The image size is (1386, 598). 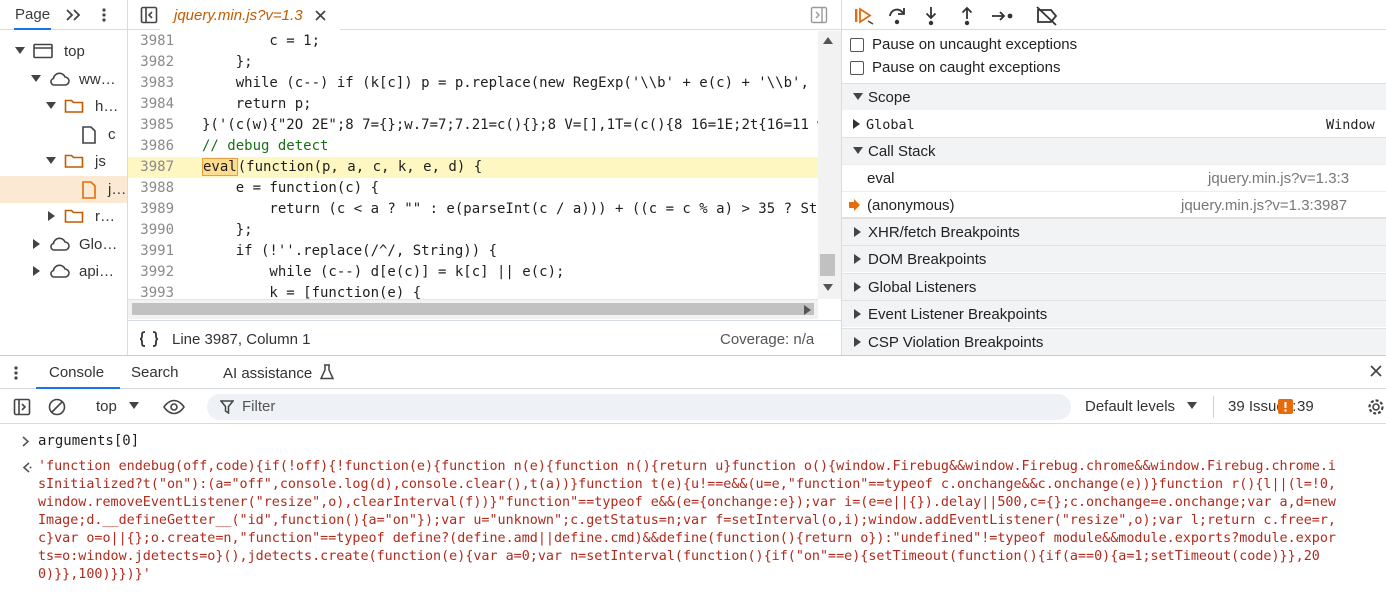 What do you see at coordinates (43, 51) in the screenshot?
I see `frame-icon` at bounding box center [43, 51].